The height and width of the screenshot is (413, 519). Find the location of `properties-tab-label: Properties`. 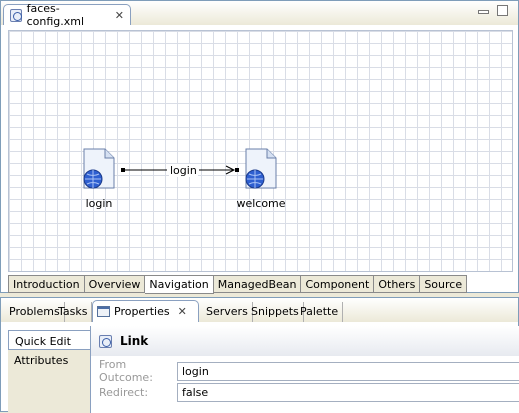

properties-tab-label: Properties is located at coordinates (142, 311).